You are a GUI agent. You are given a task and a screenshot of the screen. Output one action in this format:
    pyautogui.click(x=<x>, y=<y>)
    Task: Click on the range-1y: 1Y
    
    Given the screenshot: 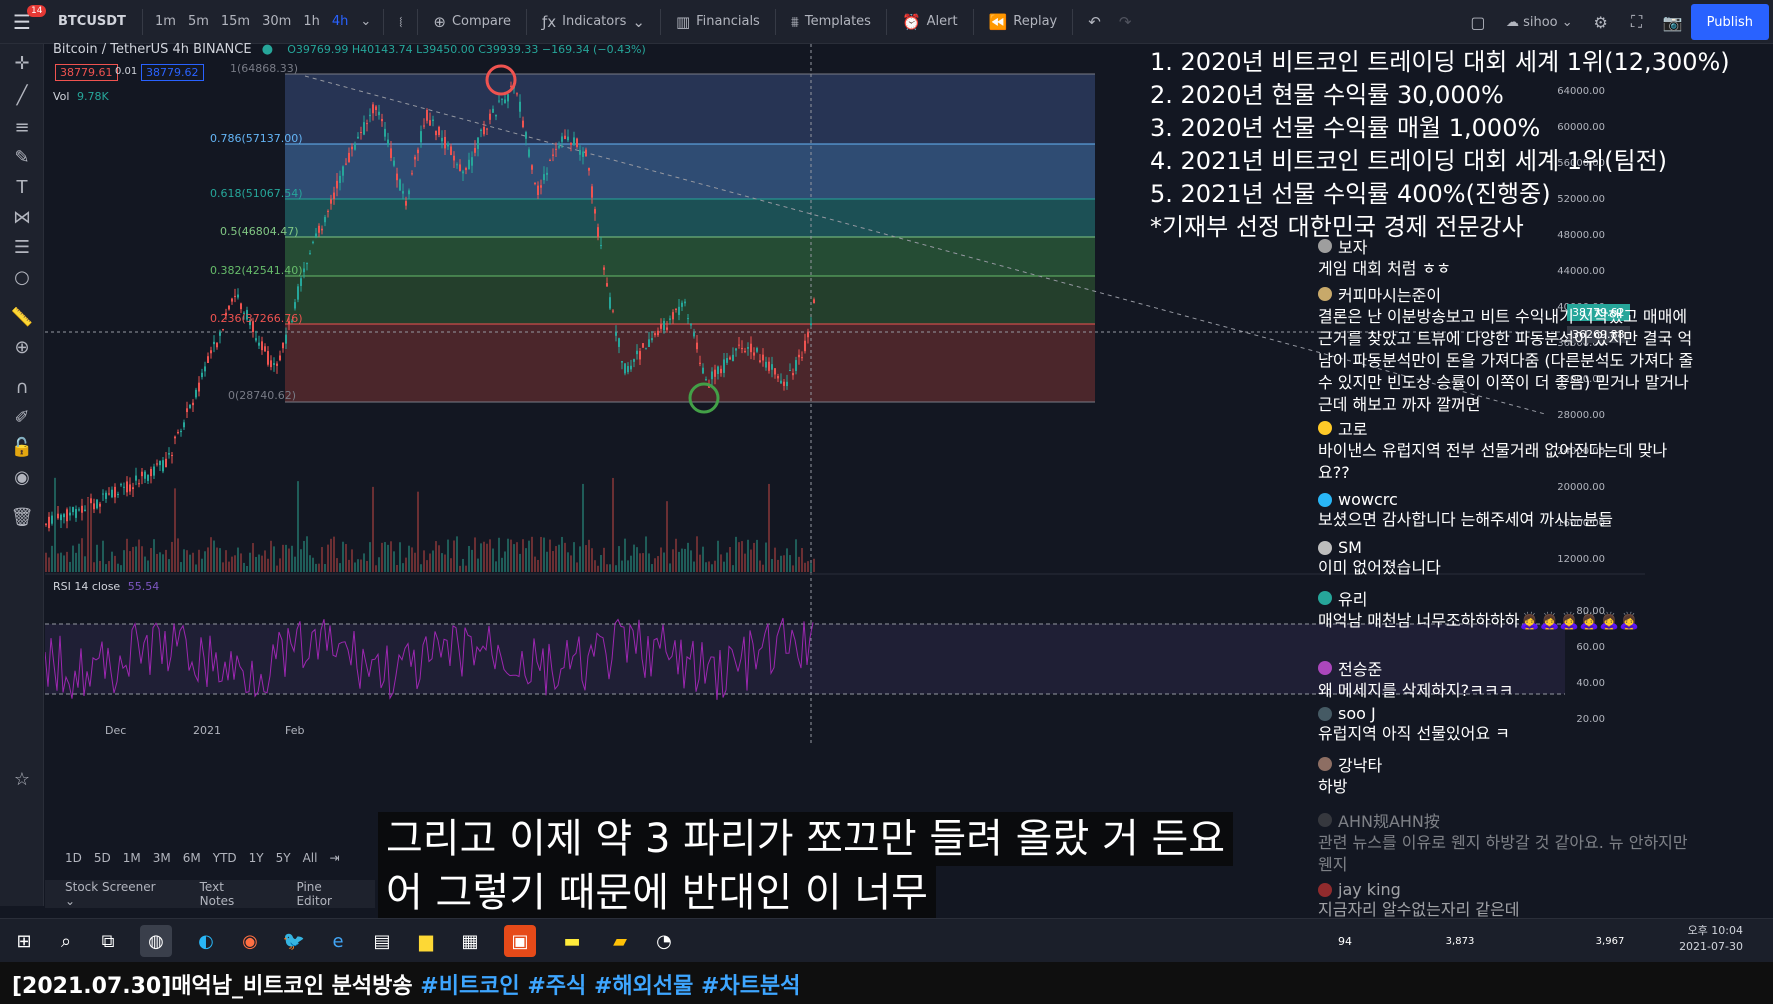 What is the action you would take?
    pyautogui.click(x=256, y=858)
    